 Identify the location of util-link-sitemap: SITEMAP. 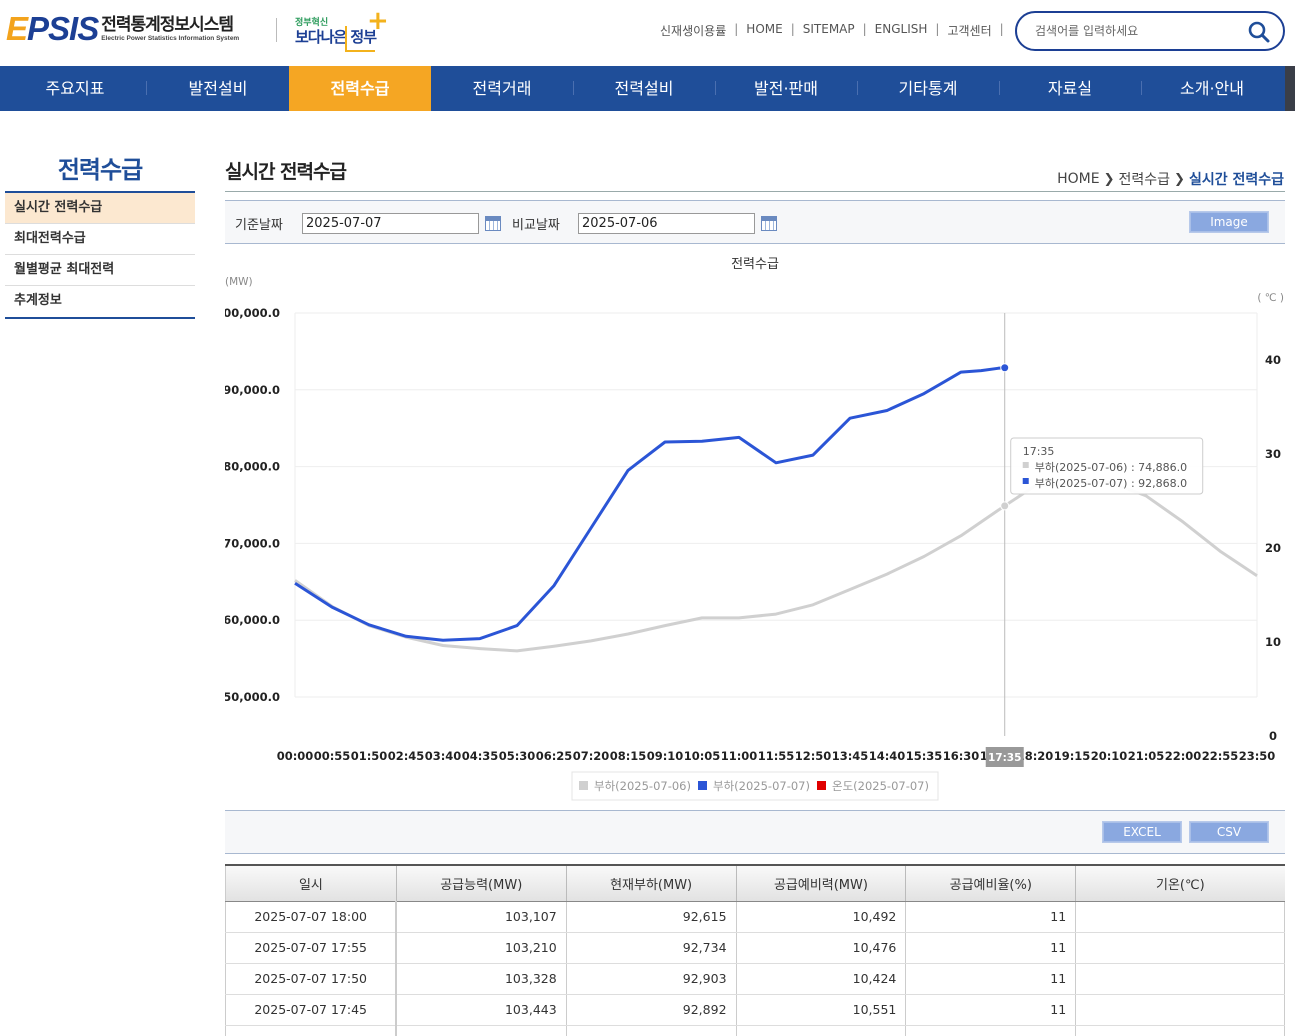
(829, 30).